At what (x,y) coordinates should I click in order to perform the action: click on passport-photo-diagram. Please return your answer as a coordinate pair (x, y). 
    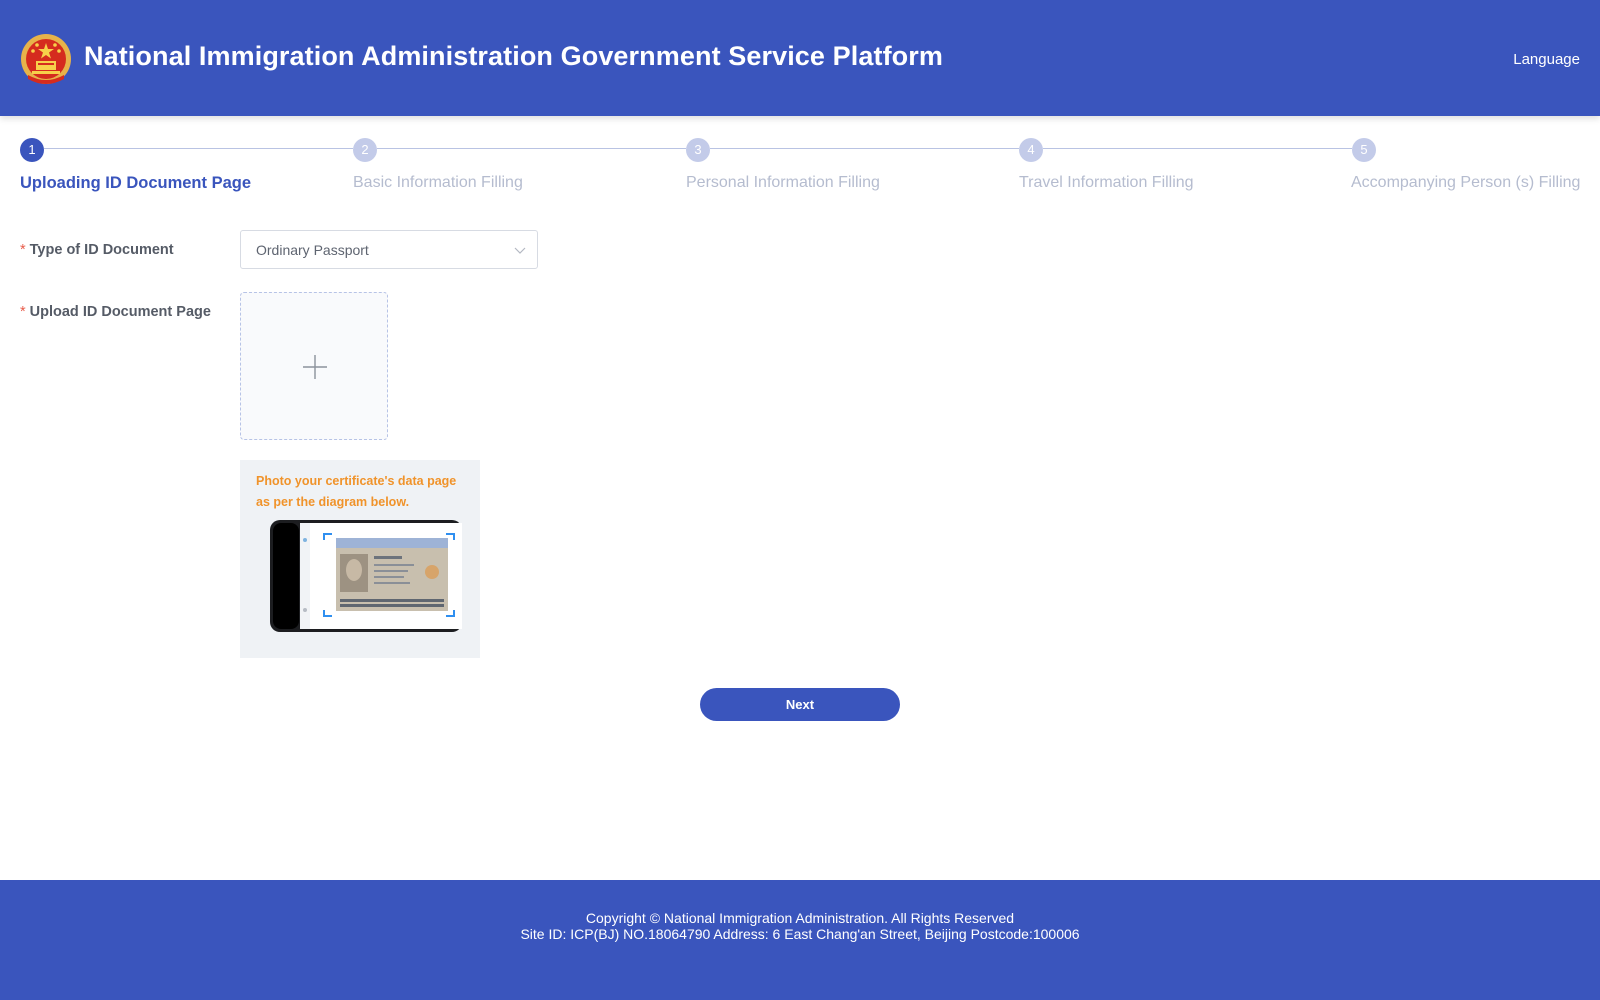
    Looking at the image, I should click on (366, 576).